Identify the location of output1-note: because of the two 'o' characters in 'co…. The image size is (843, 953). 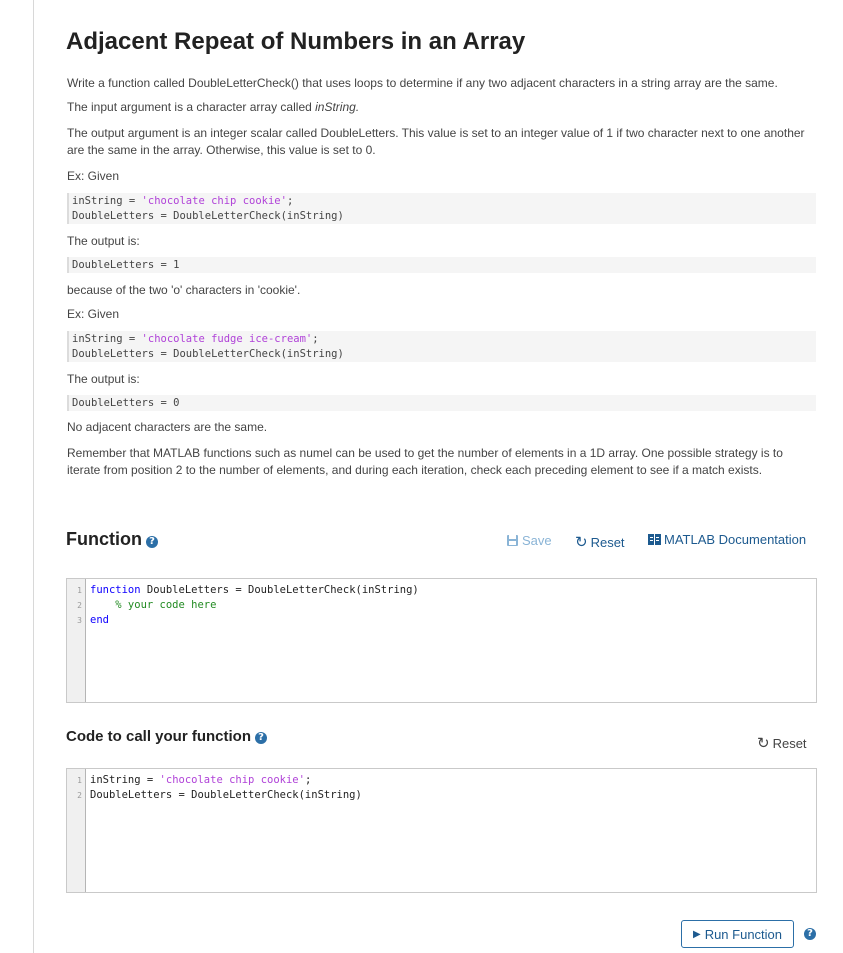
(184, 290).